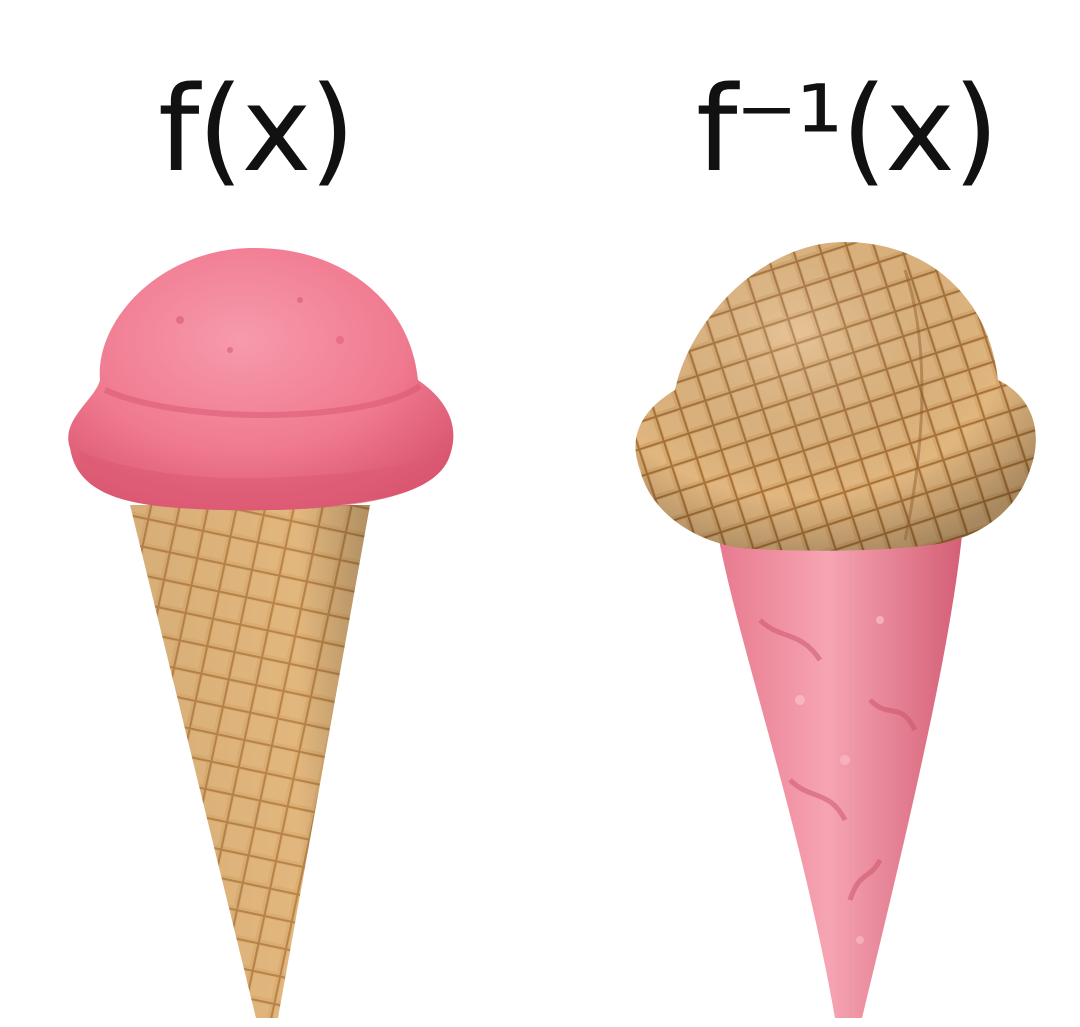  What do you see at coordinates (835, 396) in the screenshot?
I see `waffle-cap` at bounding box center [835, 396].